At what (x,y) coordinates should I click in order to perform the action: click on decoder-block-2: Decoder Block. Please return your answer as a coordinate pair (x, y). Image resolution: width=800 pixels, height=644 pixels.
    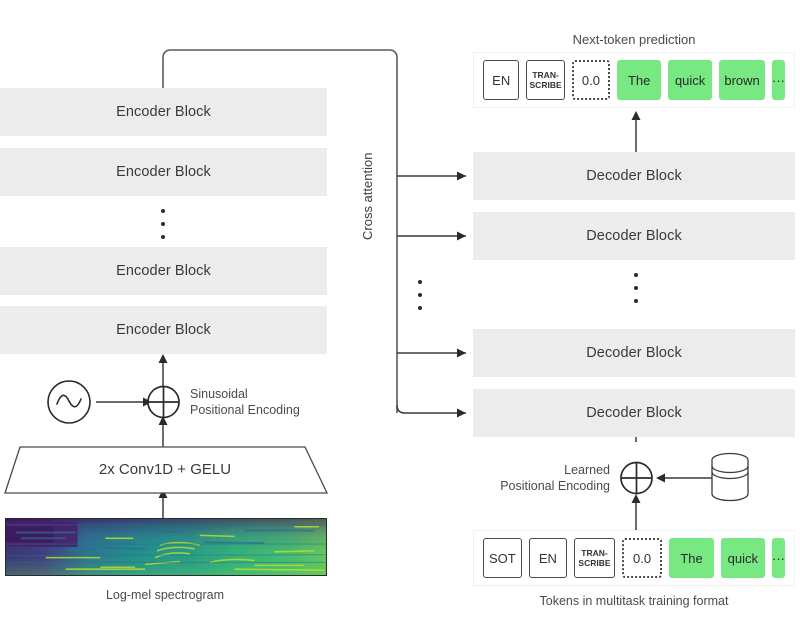
    Looking at the image, I should click on (634, 236).